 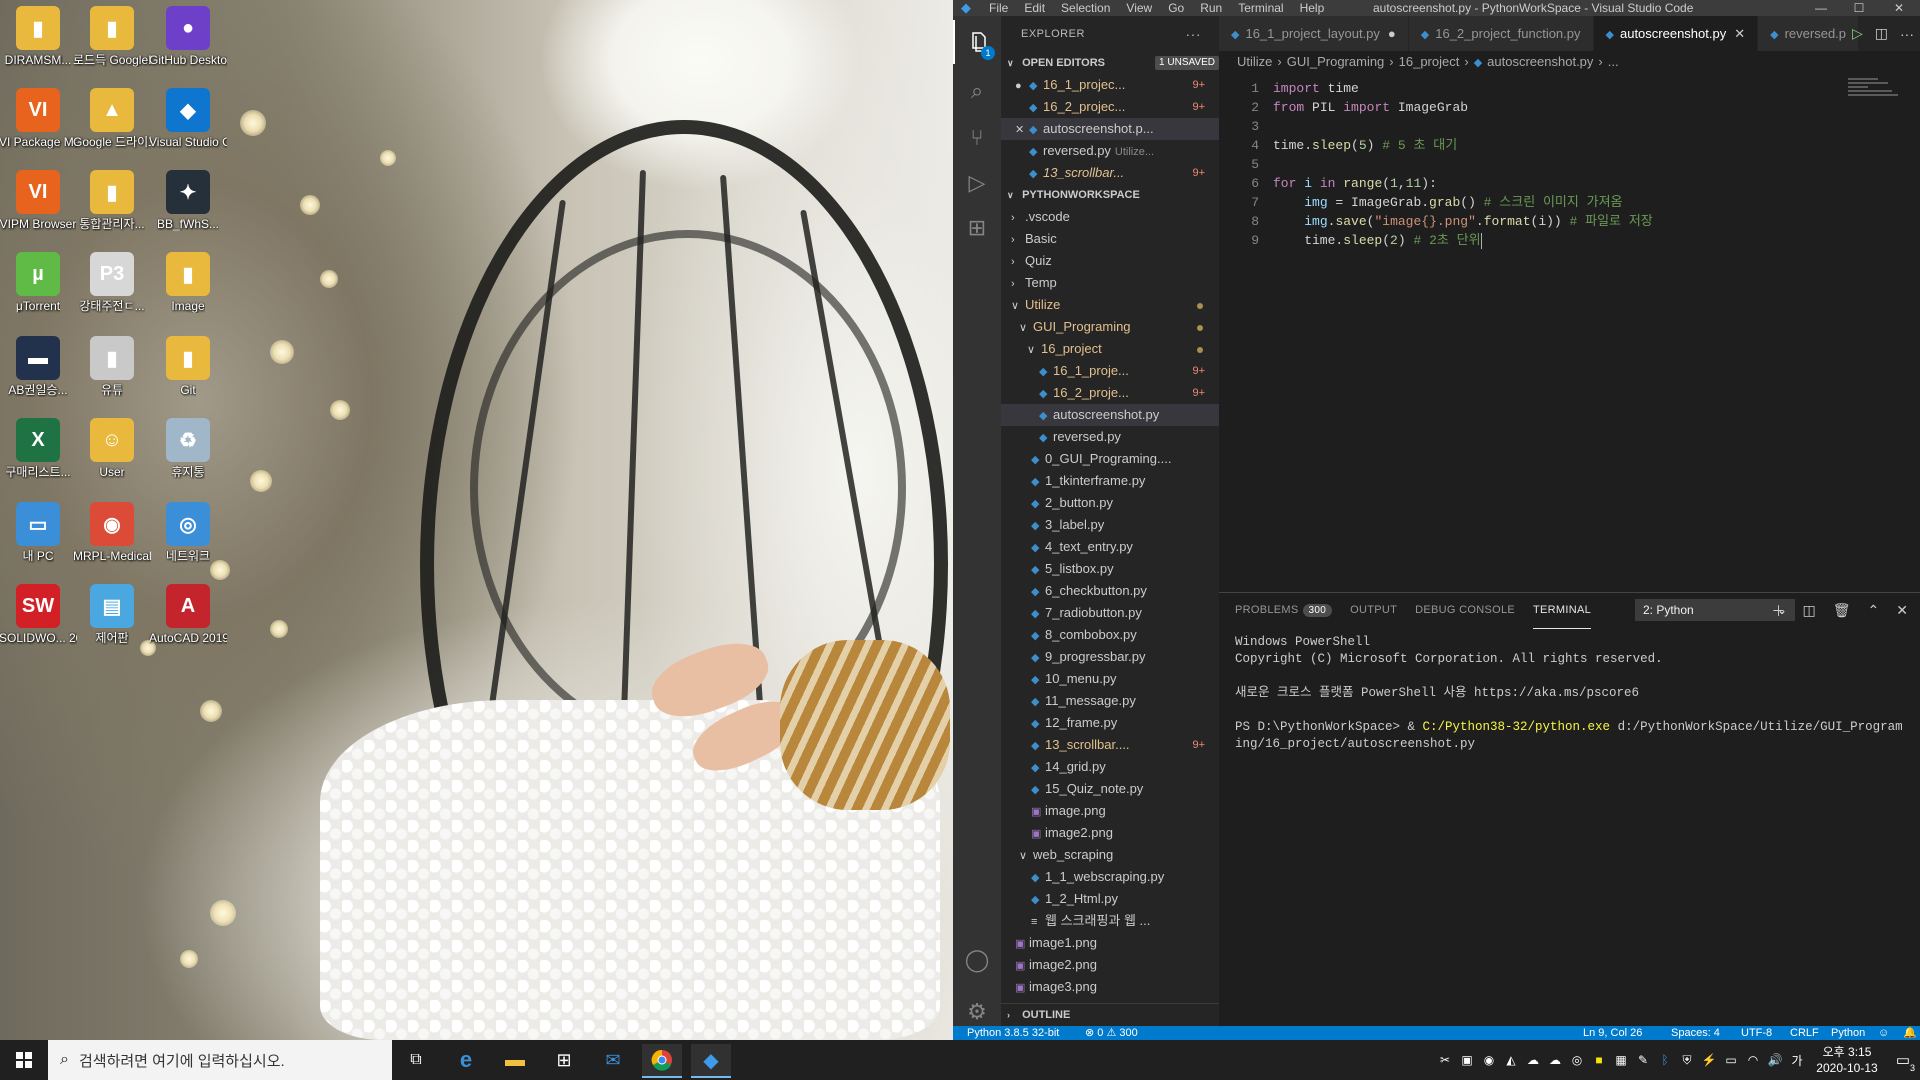 I want to click on desktop-icon: ◎ 네트워크, so click(x=188, y=532).